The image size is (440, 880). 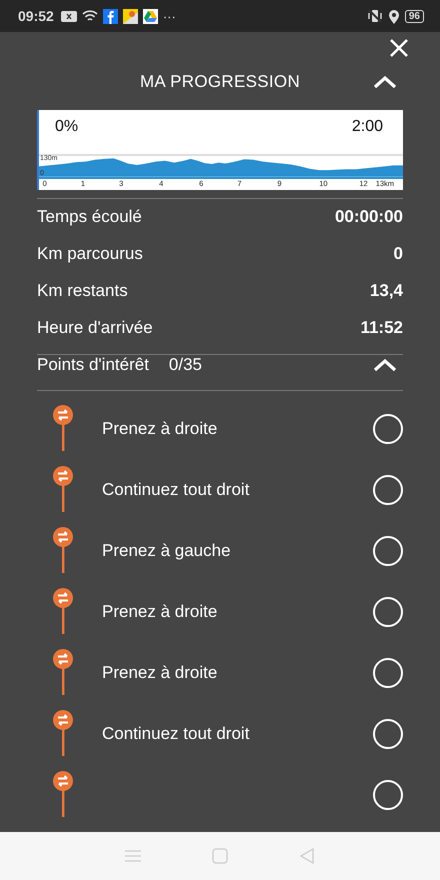 I want to click on location-icon, so click(x=394, y=16).